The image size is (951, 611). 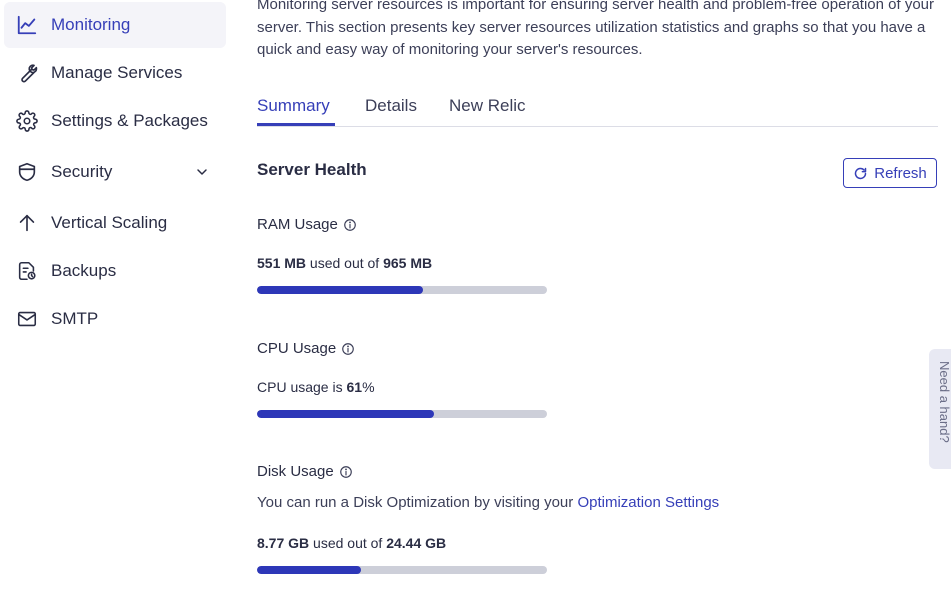 I want to click on sidebar-item-manage-services: Manage Services, so click(x=115, y=73).